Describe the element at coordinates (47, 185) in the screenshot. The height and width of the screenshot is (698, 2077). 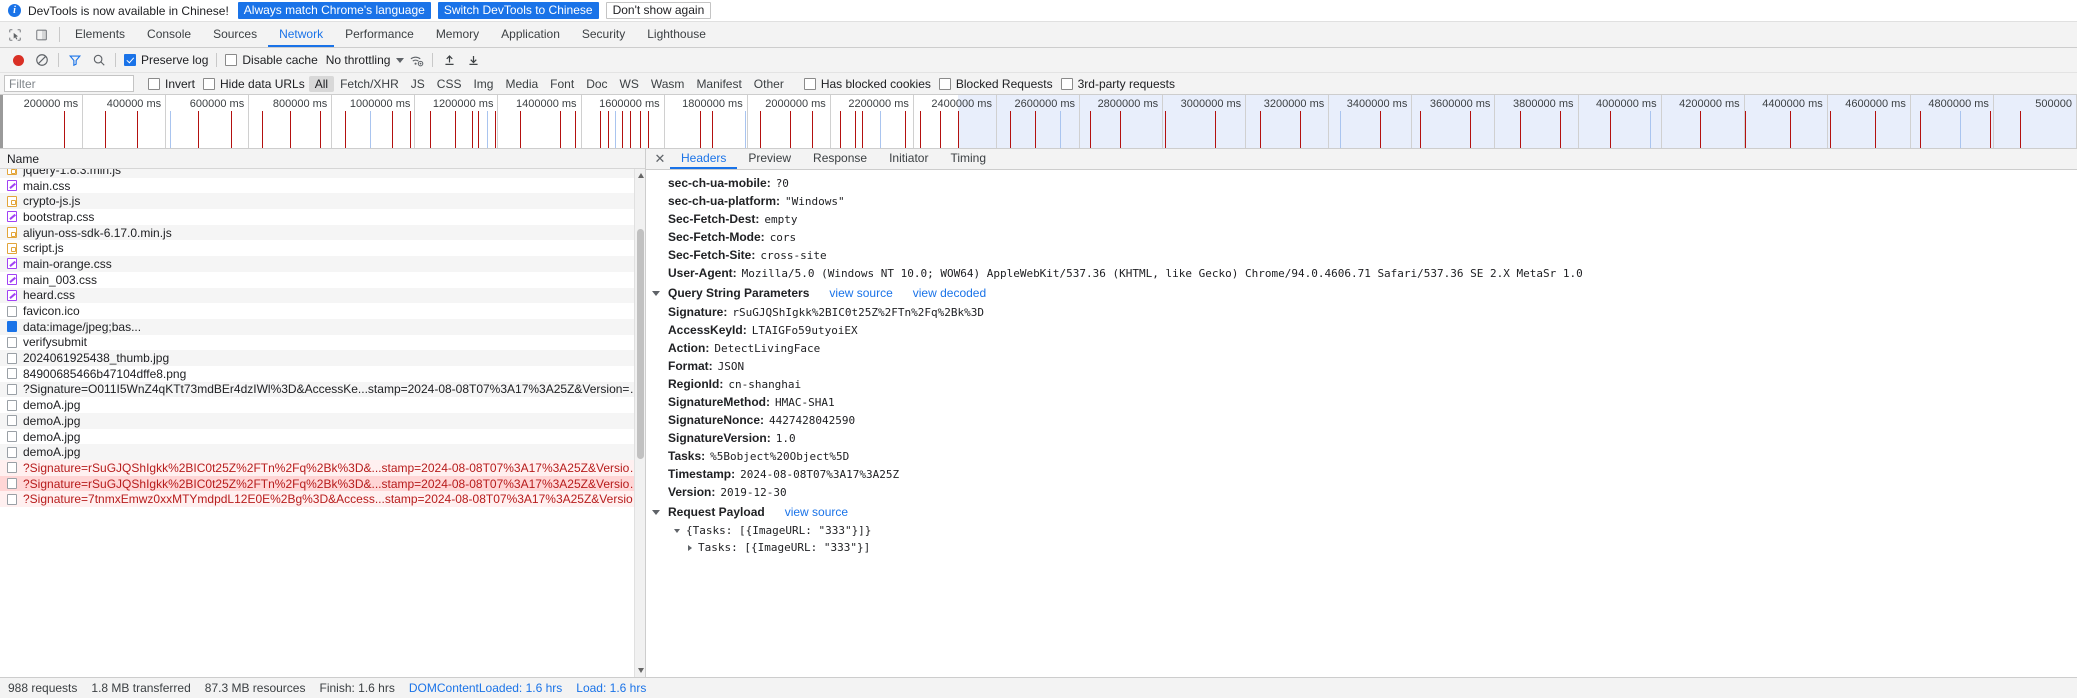
I see `request-name: main.css` at that location.